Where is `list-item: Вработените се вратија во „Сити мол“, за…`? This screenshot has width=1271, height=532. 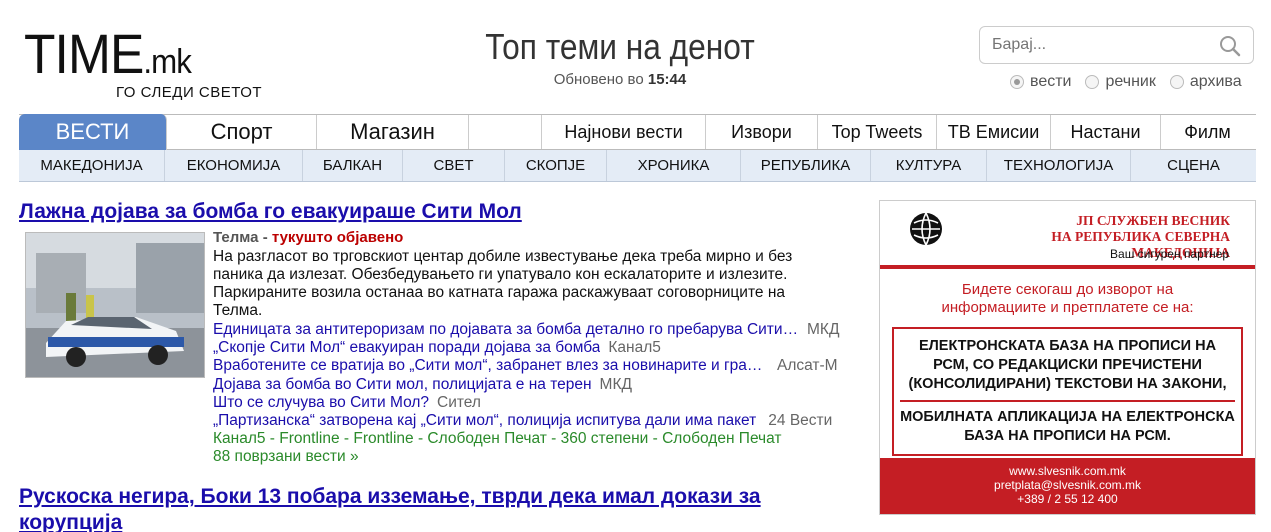 list-item: Вработените се вратија во „Сити мол“, за… is located at coordinates (528, 366).